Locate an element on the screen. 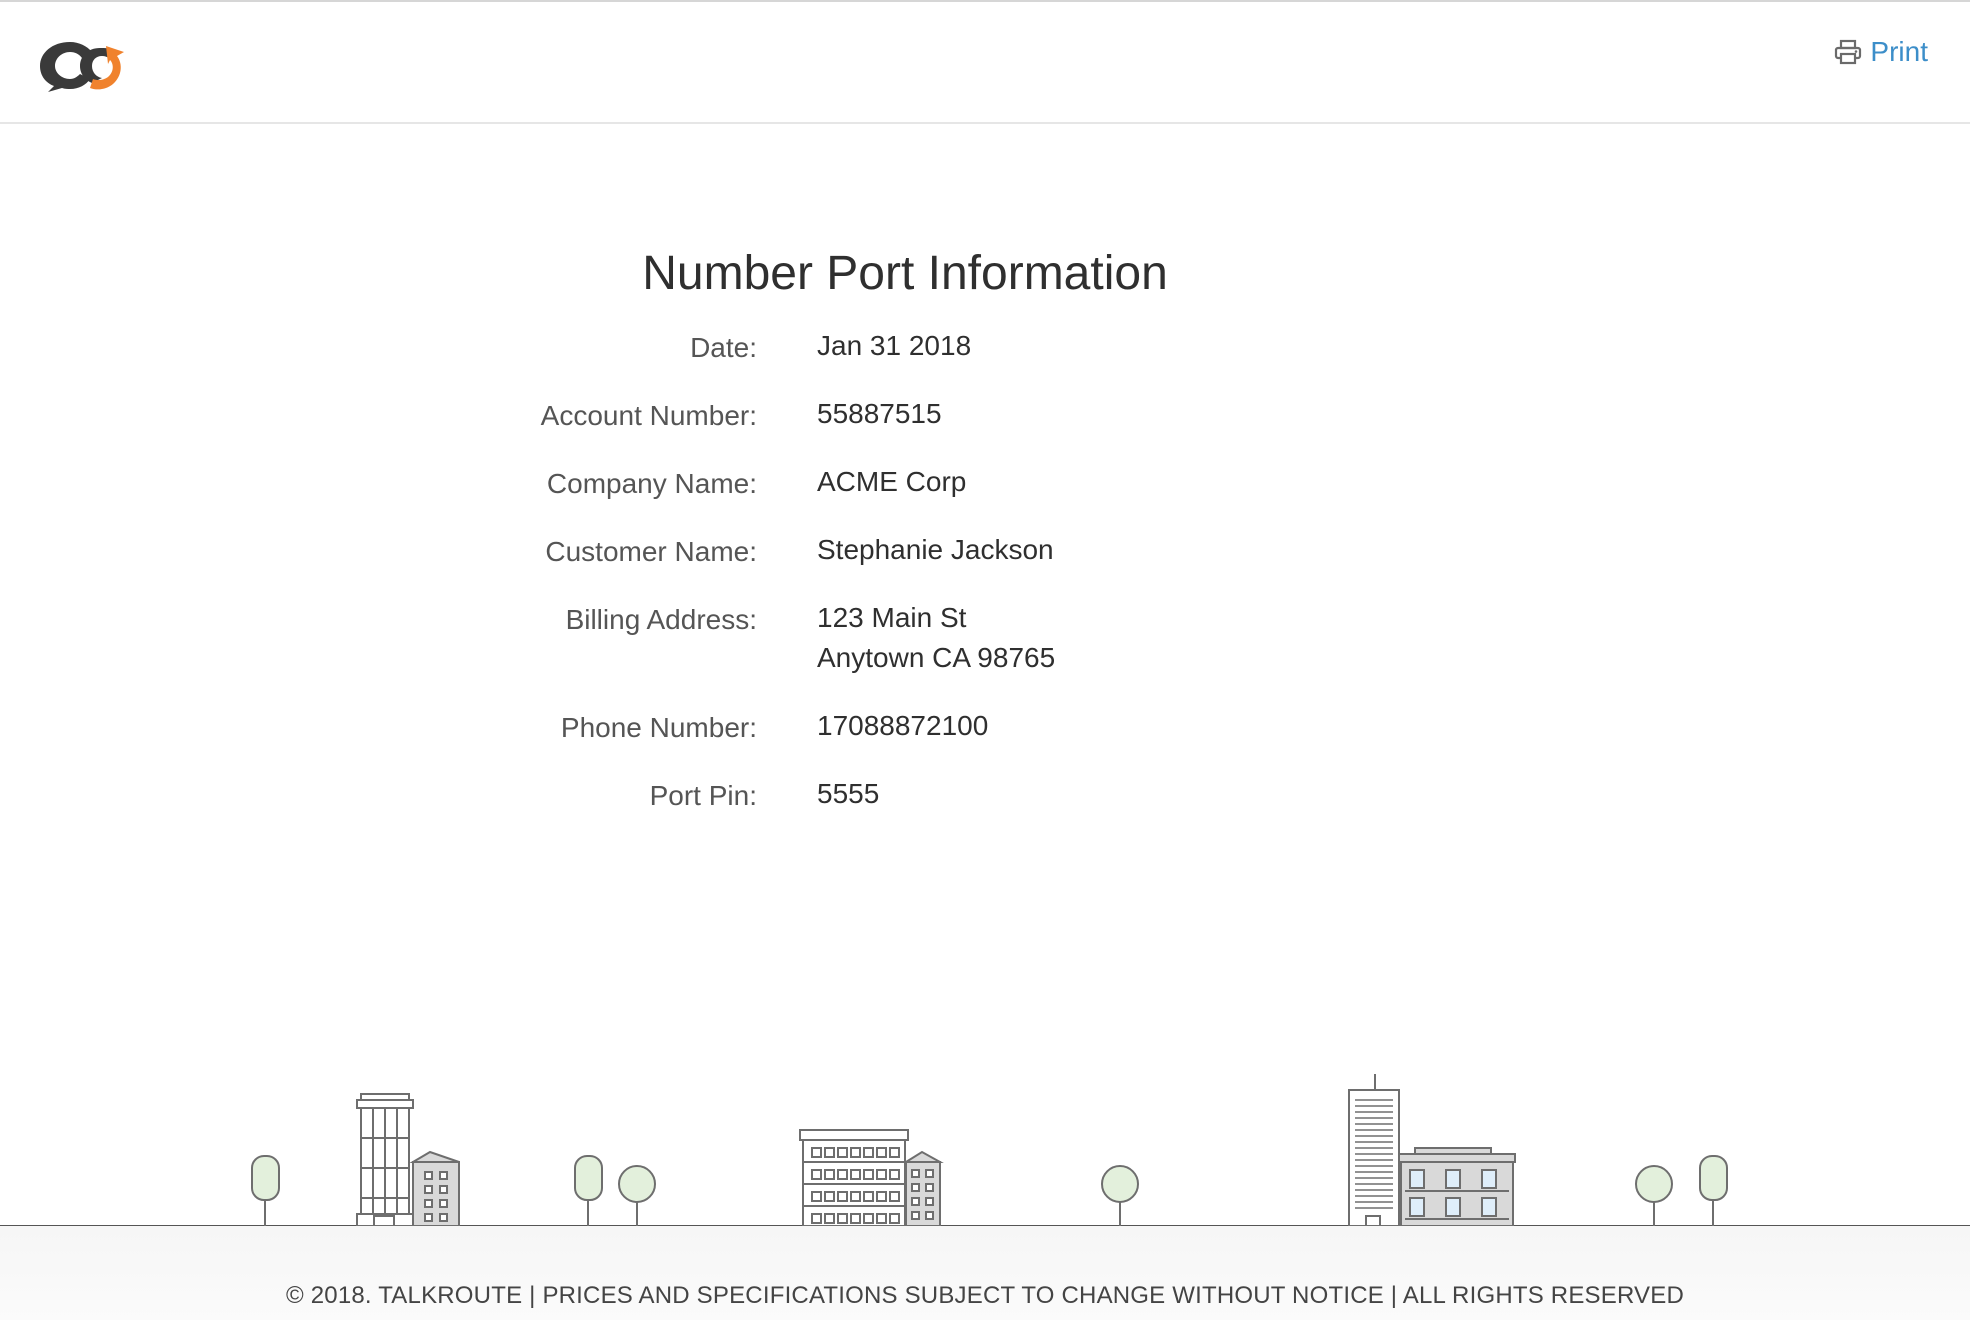  field-label: Billing Address: is located at coordinates (661, 619).